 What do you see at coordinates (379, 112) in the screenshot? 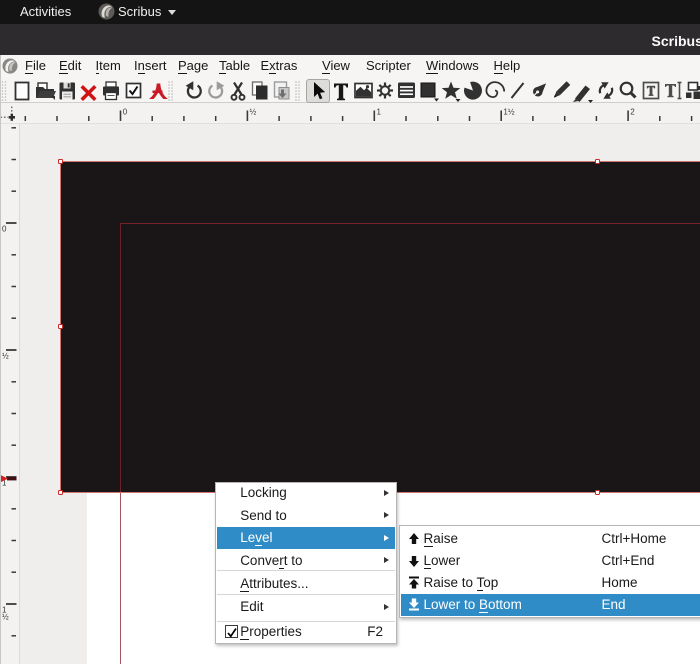
I see `svg-text: 1` at bounding box center [379, 112].